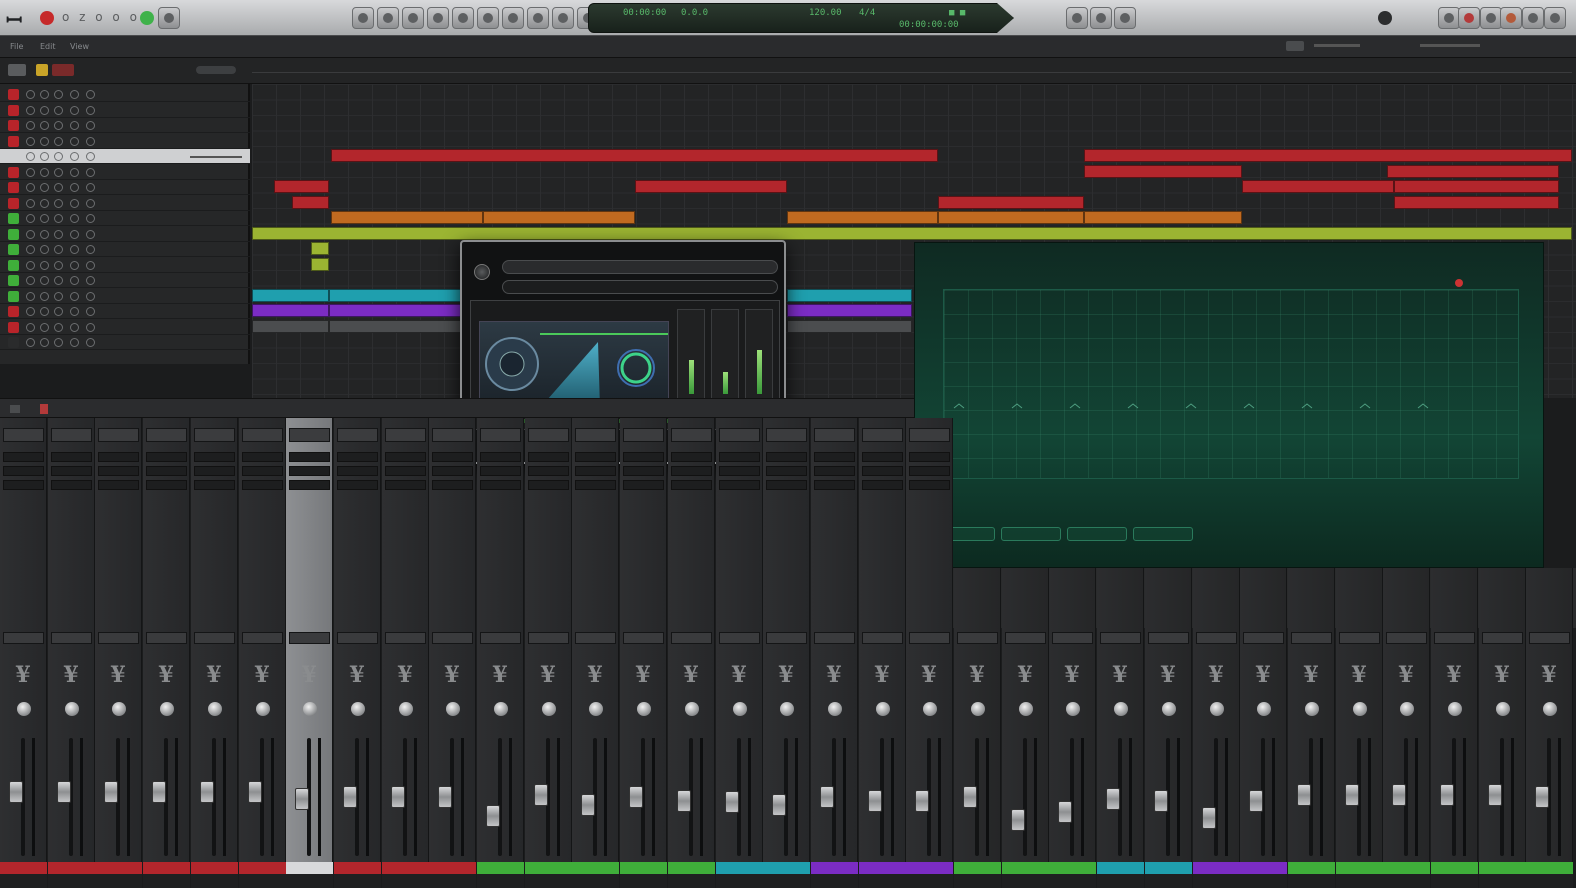 The image size is (1576, 888). I want to click on track-search, so click(216, 70).